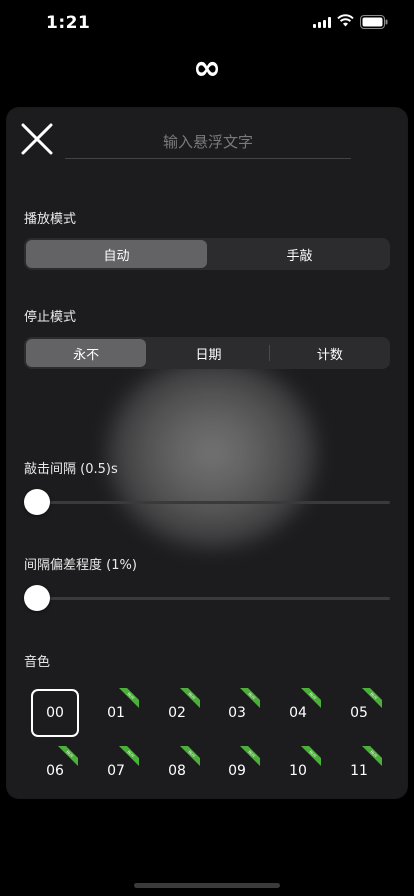  I want to click on play-mode-label: 播放模式, so click(50, 219).